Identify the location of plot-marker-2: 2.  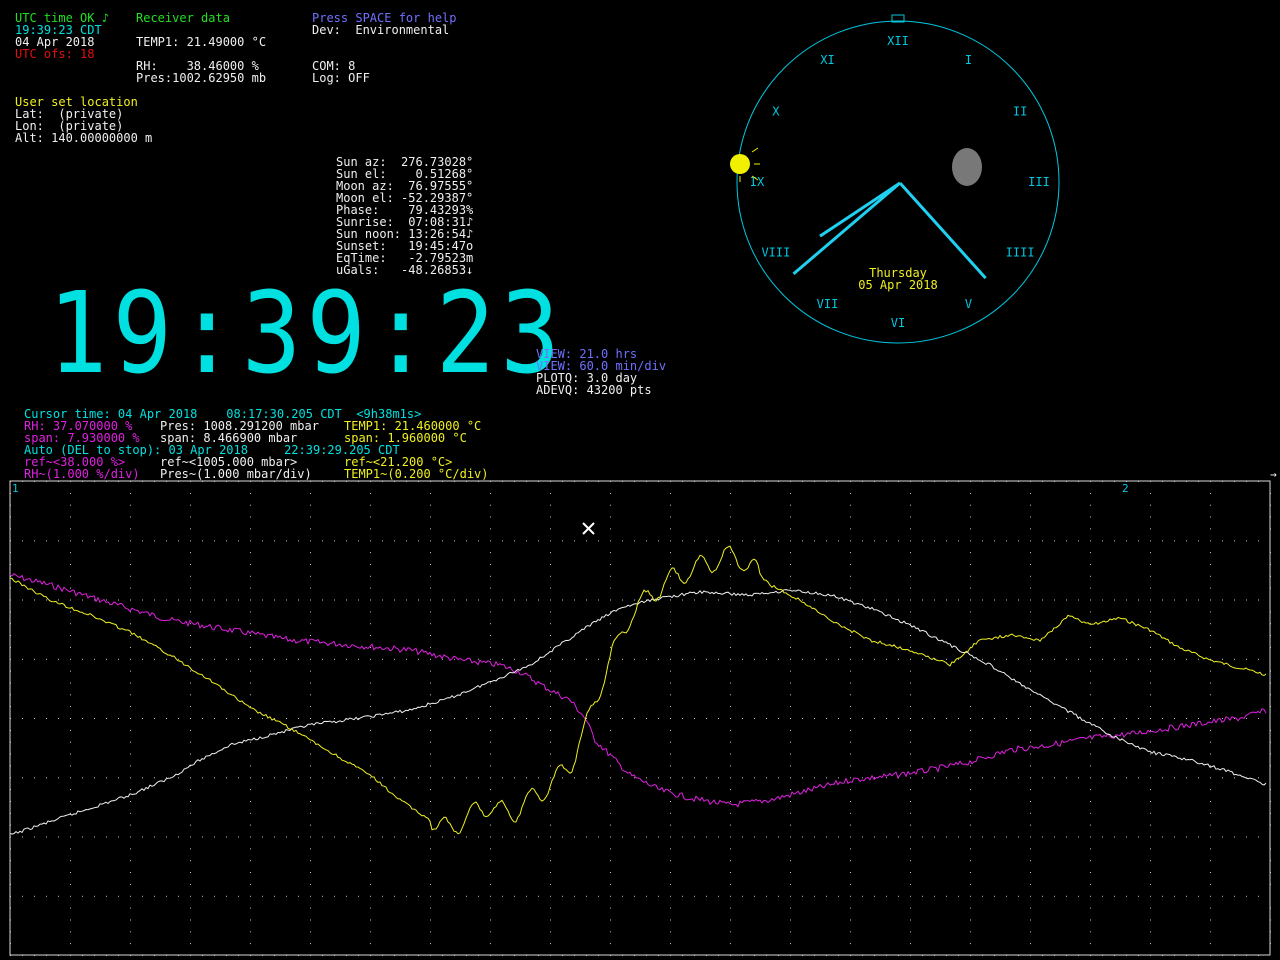
(1125, 488).